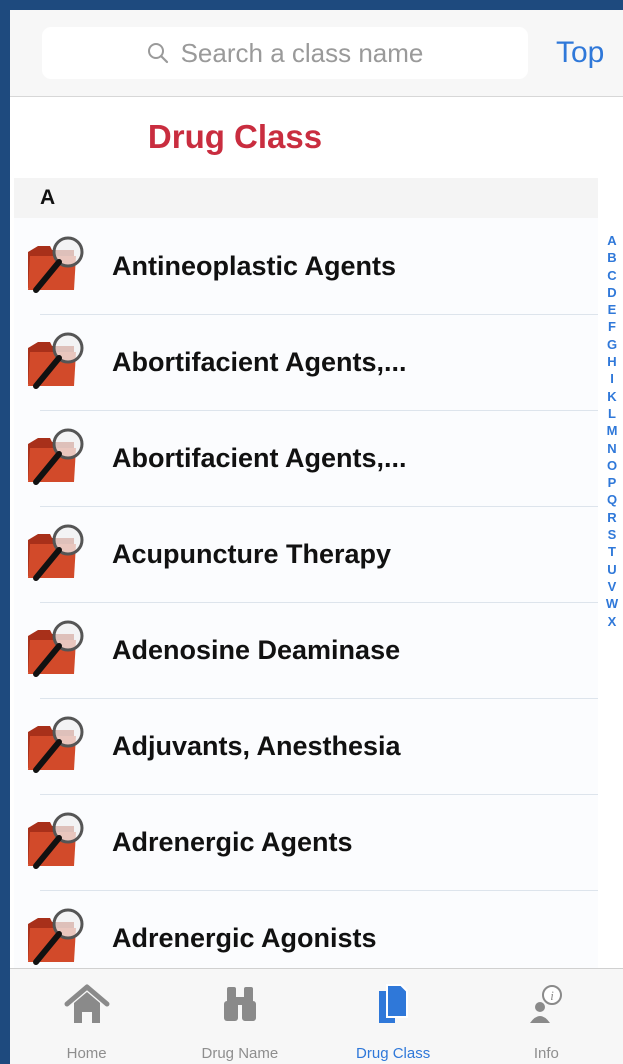  Describe the element at coordinates (254, 266) in the screenshot. I see `list-item-label: Antineoplastic Agents` at that location.